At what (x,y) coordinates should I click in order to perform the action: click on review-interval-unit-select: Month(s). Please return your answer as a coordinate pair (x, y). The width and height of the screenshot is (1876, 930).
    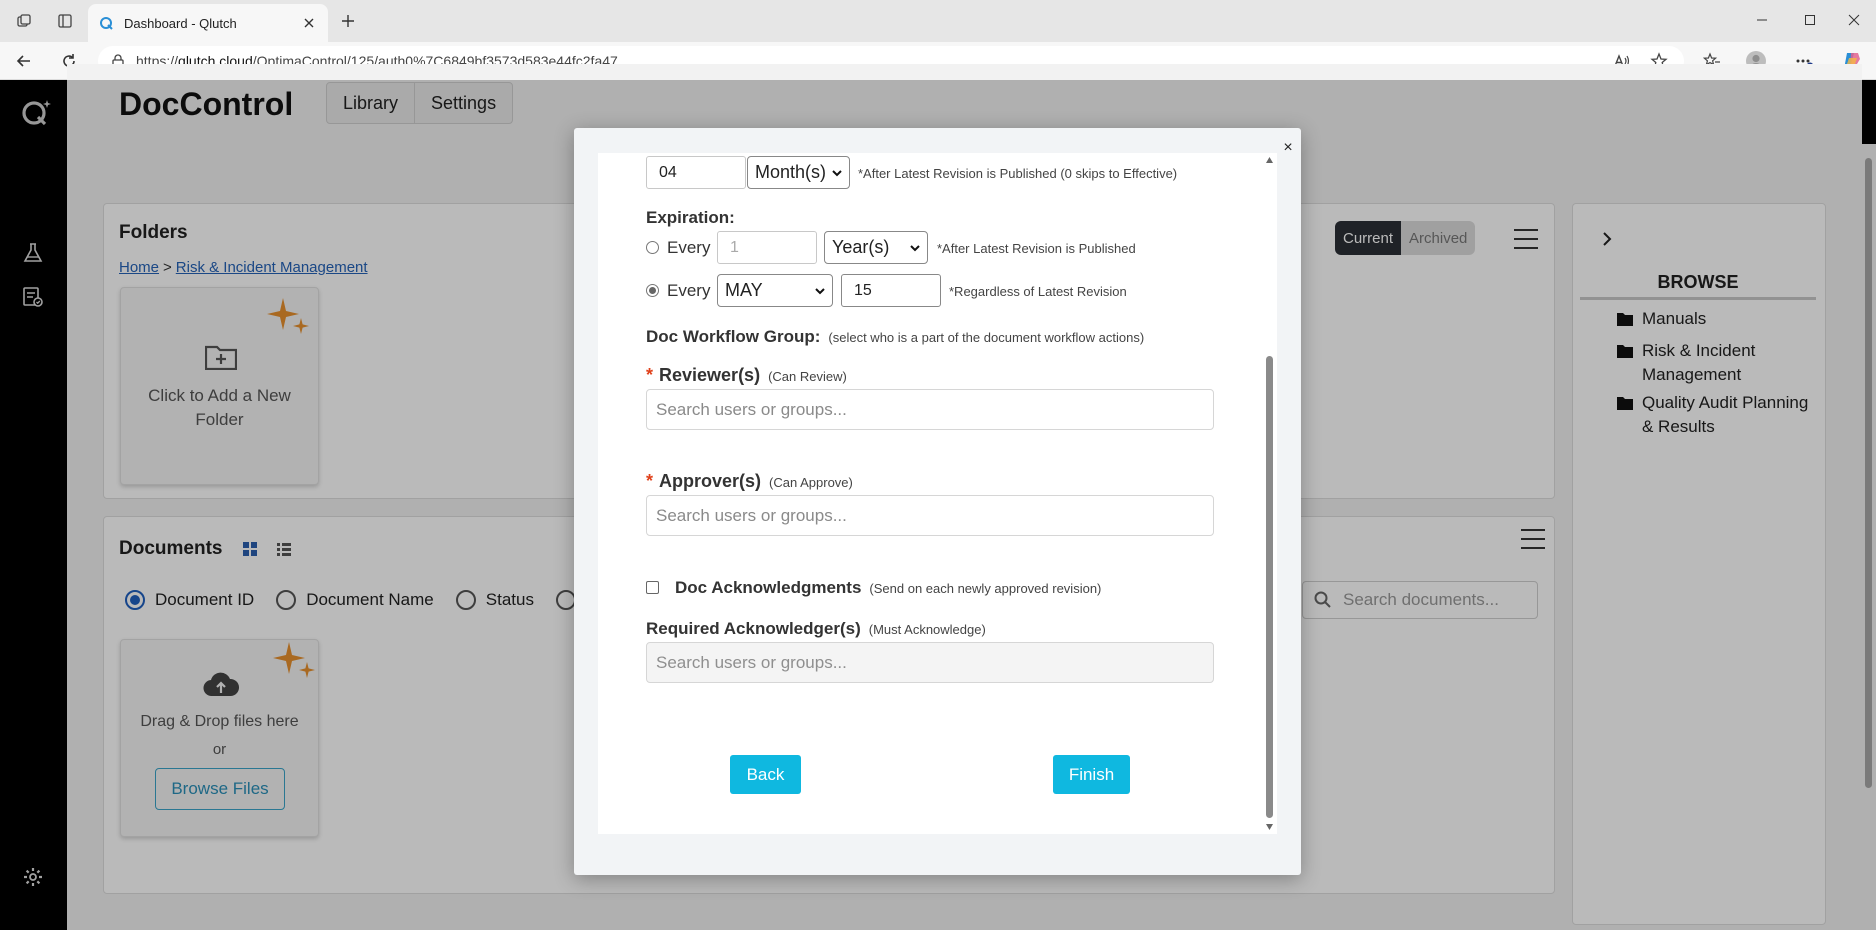
    Looking at the image, I should click on (798, 172).